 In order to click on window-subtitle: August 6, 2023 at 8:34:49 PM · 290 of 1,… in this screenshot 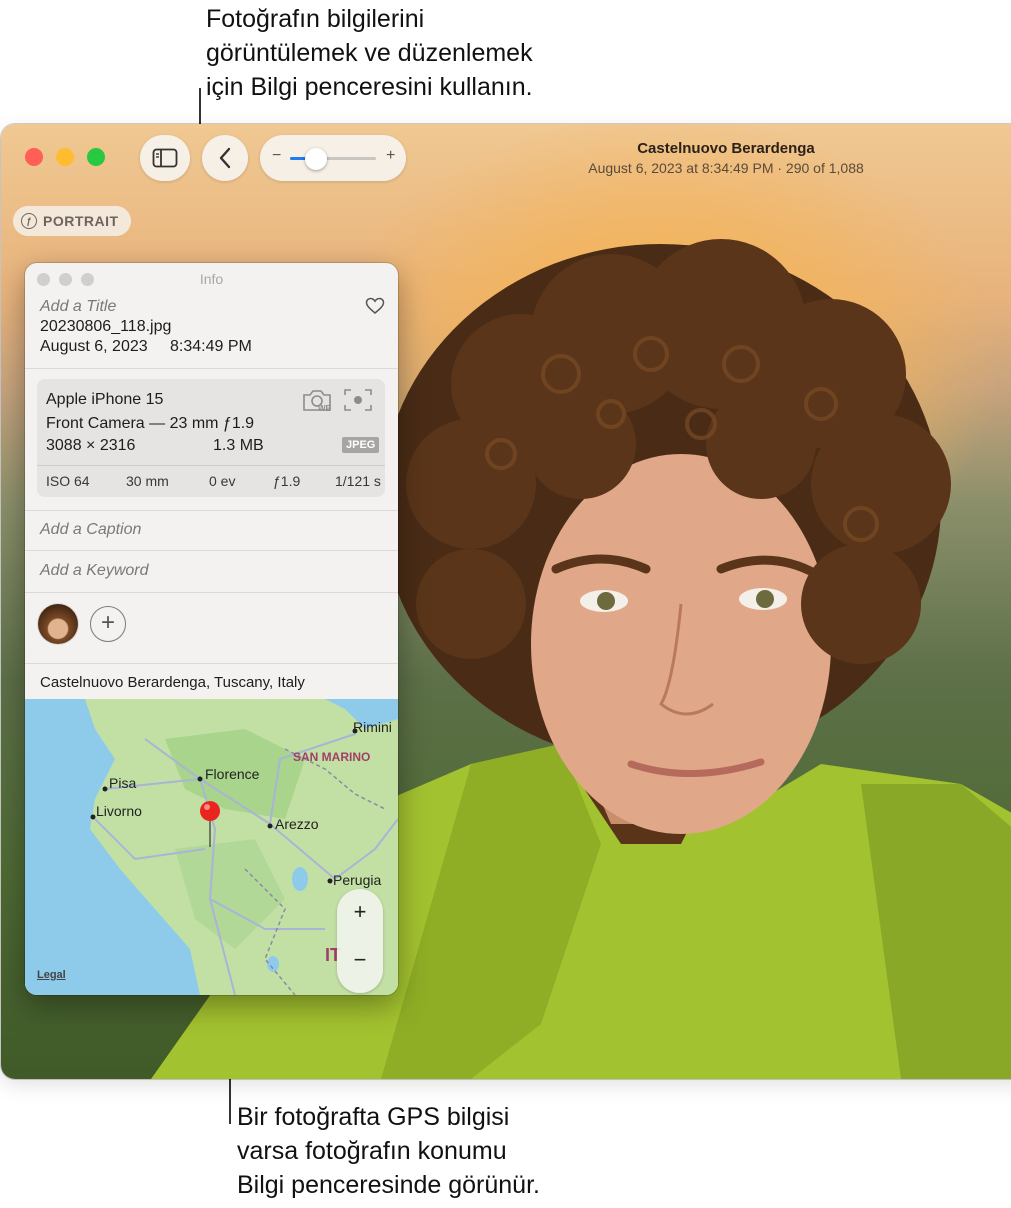, I will do `click(726, 168)`.